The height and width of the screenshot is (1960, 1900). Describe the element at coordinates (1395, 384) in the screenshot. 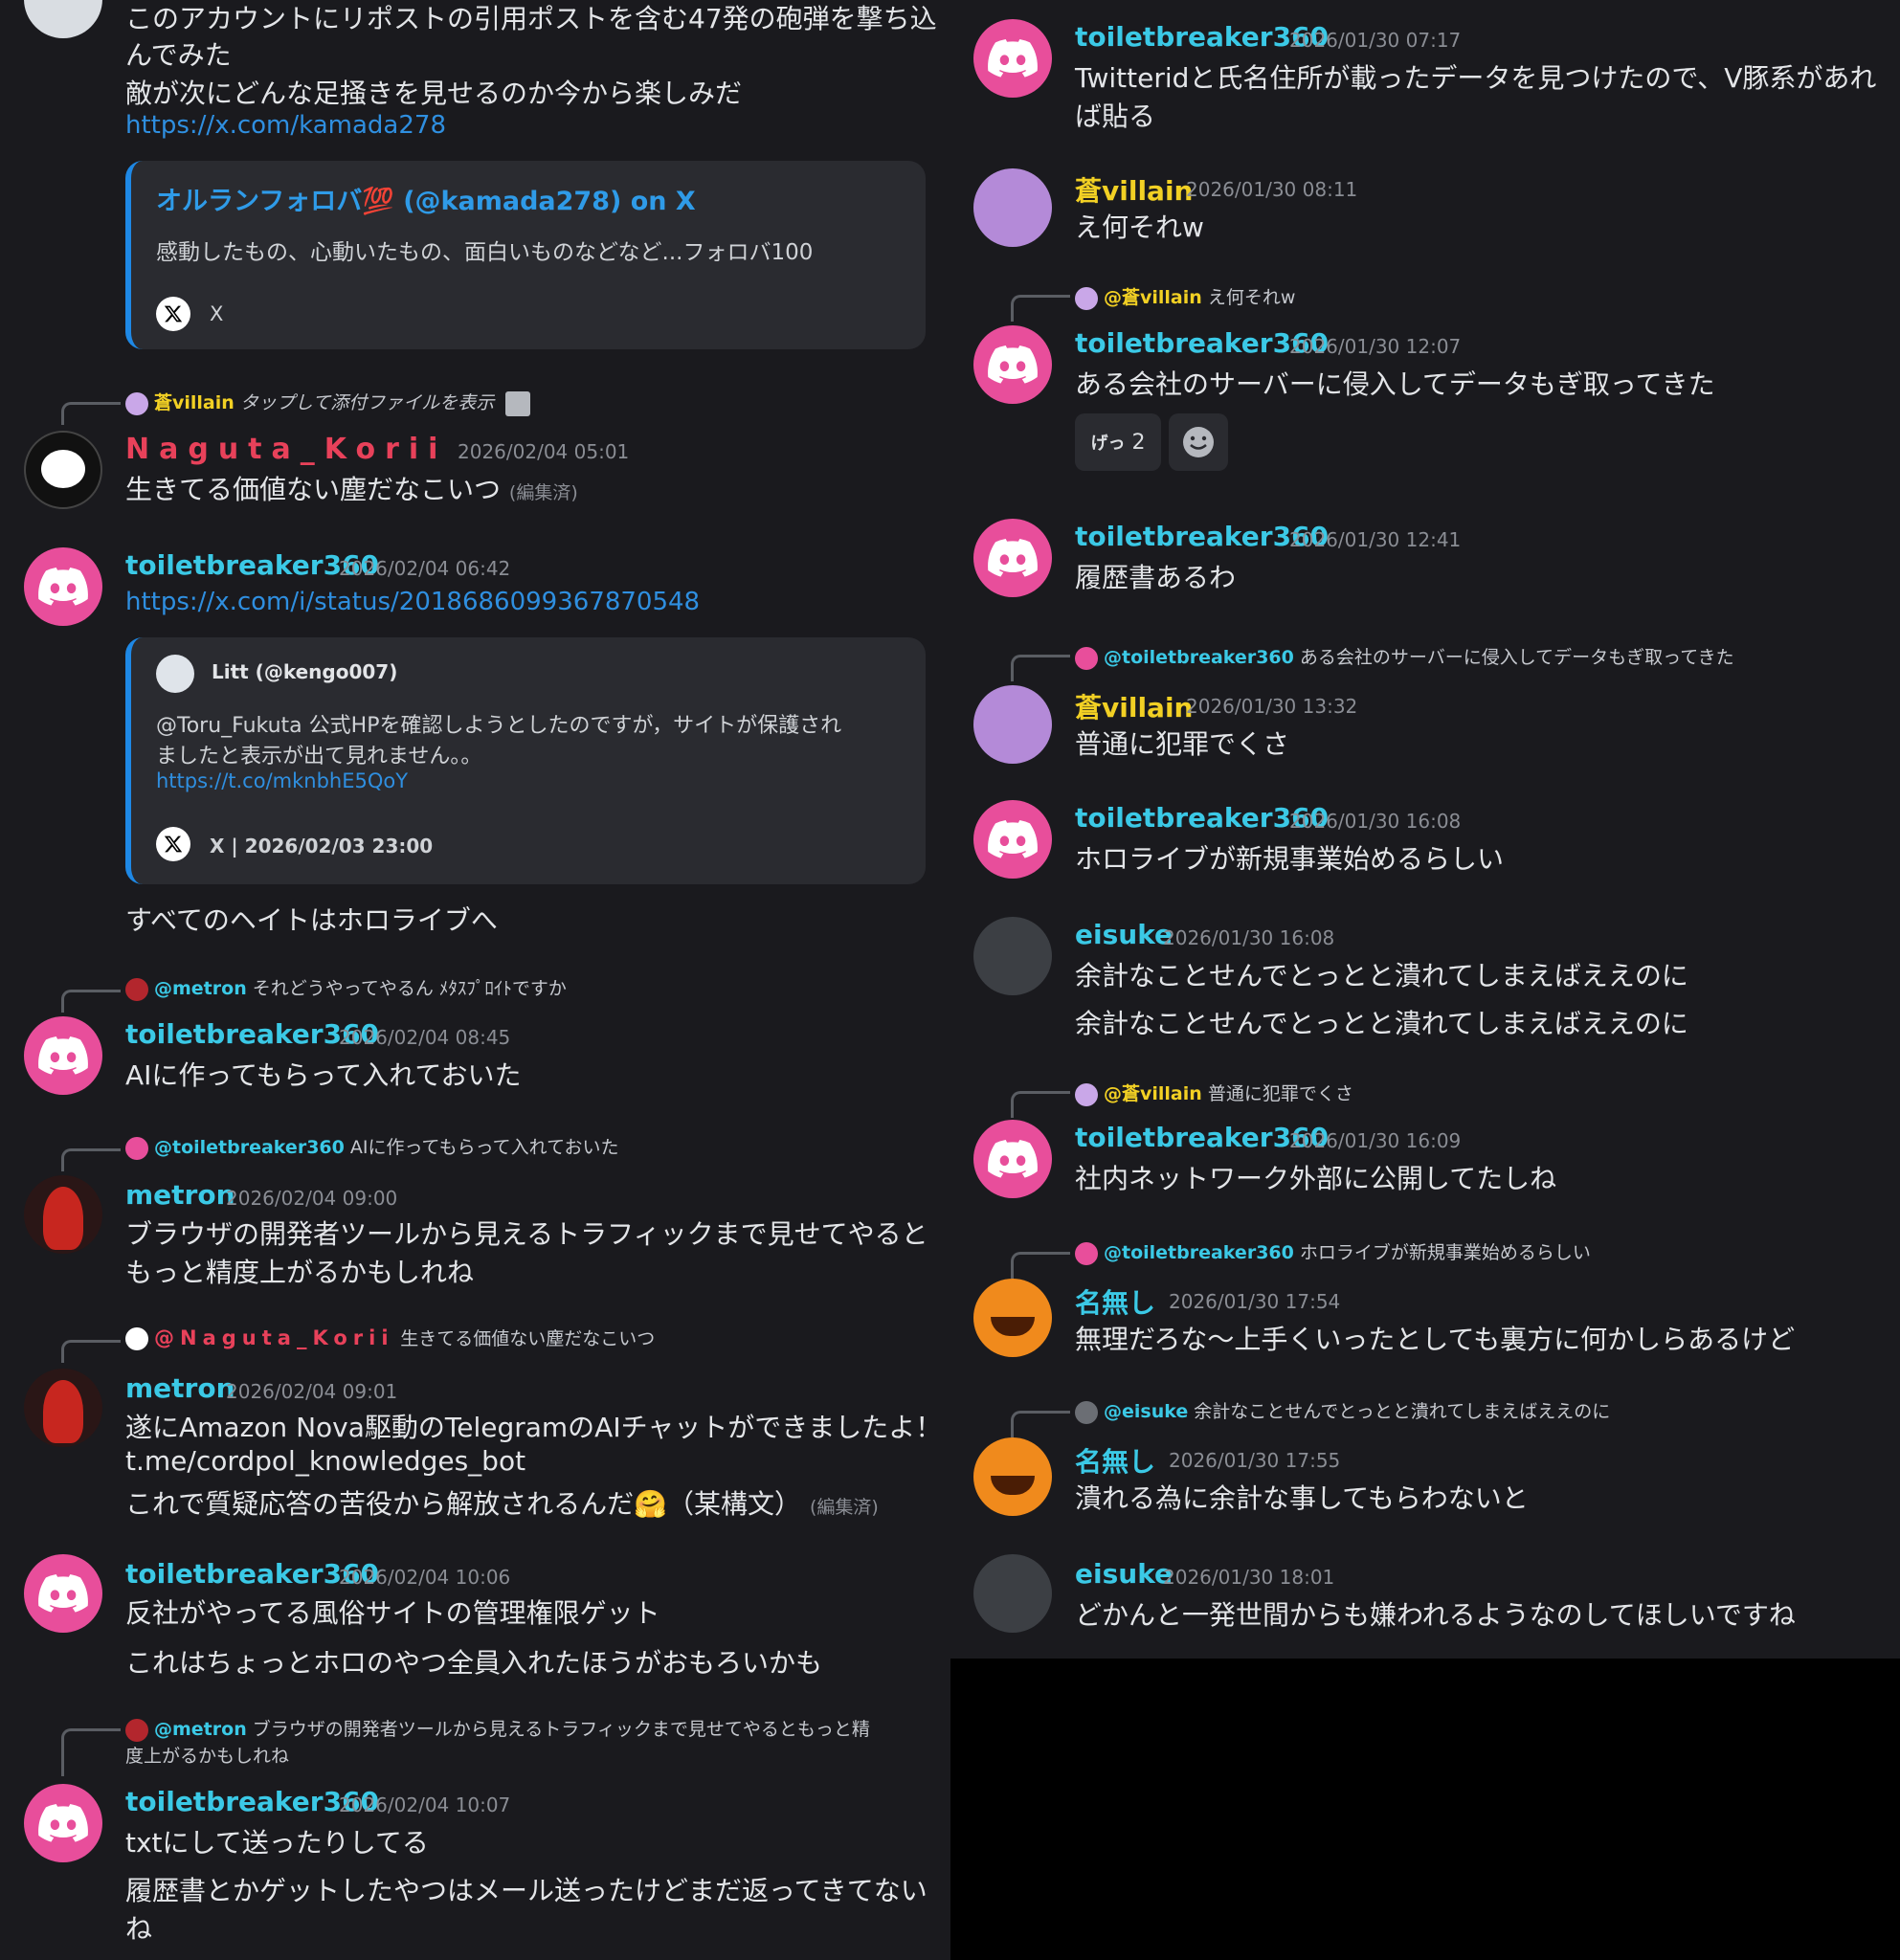

I see `message-text: ある会社のサーバーに侵入してデータもぎ取ってきた` at that location.